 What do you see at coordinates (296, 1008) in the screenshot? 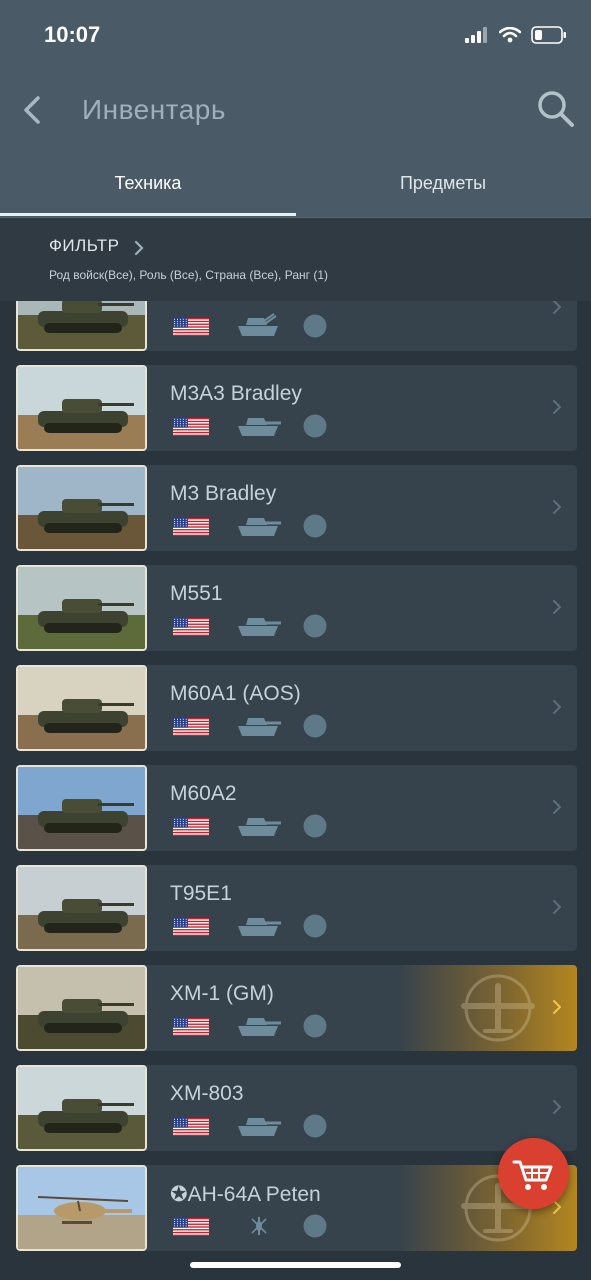
I see `vehicle-row: XM-1 (GM)` at bounding box center [296, 1008].